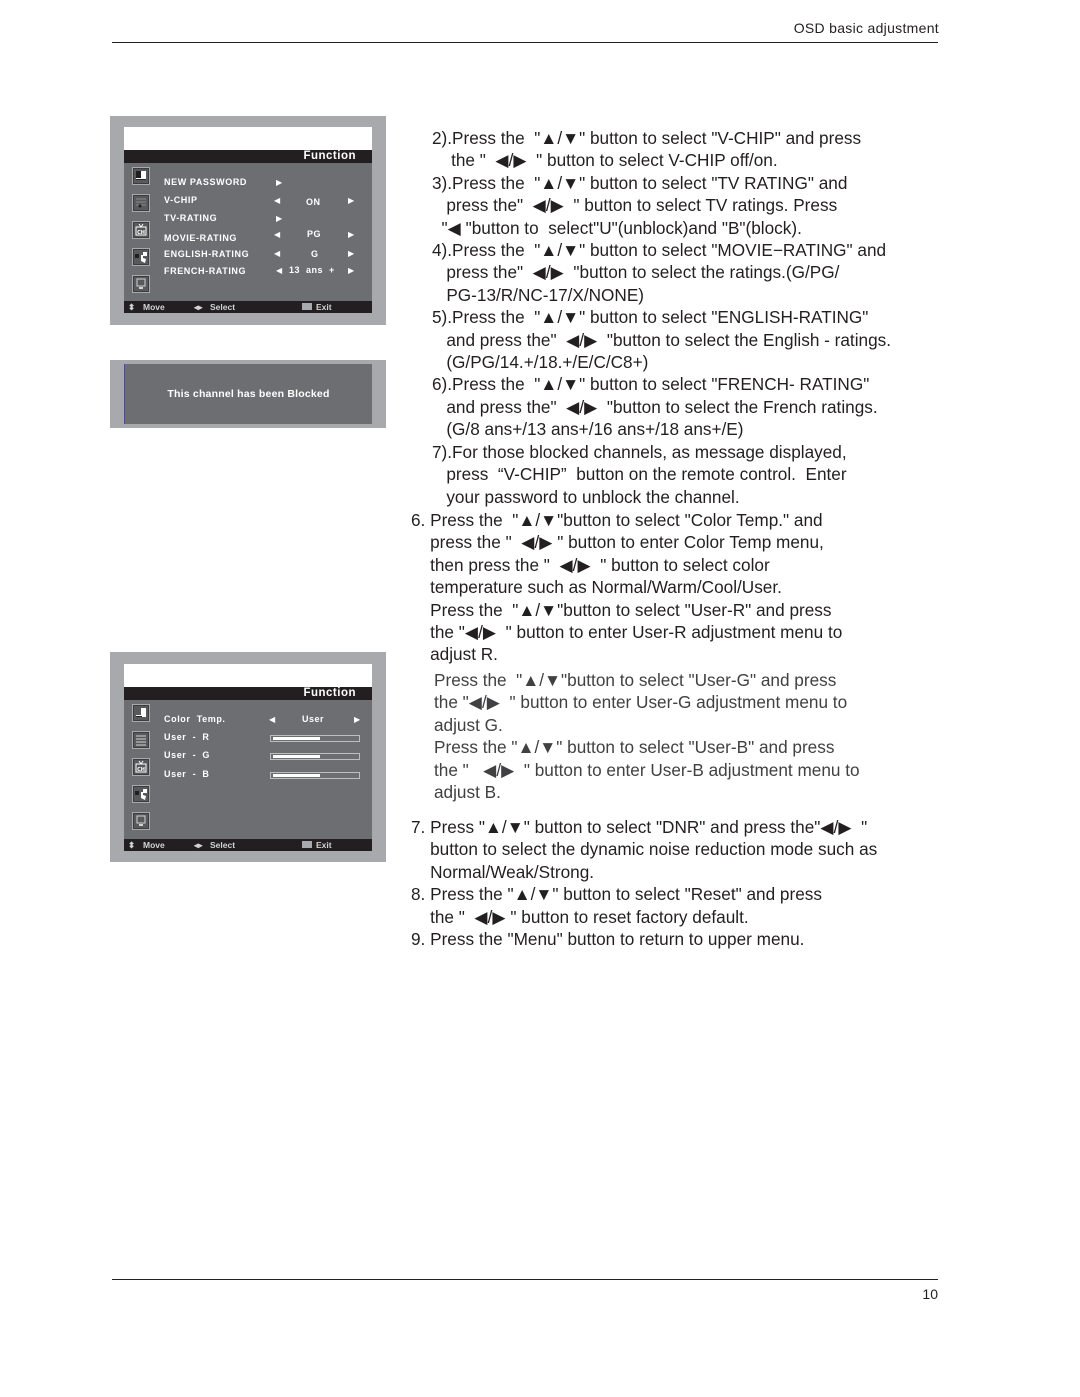 This screenshot has width=1080, height=1397. What do you see at coordinates (200, 238) in the screenshot?
I see `menu-item-movie-rating: MOVIE-RATING` at bounding box center [200, 238].